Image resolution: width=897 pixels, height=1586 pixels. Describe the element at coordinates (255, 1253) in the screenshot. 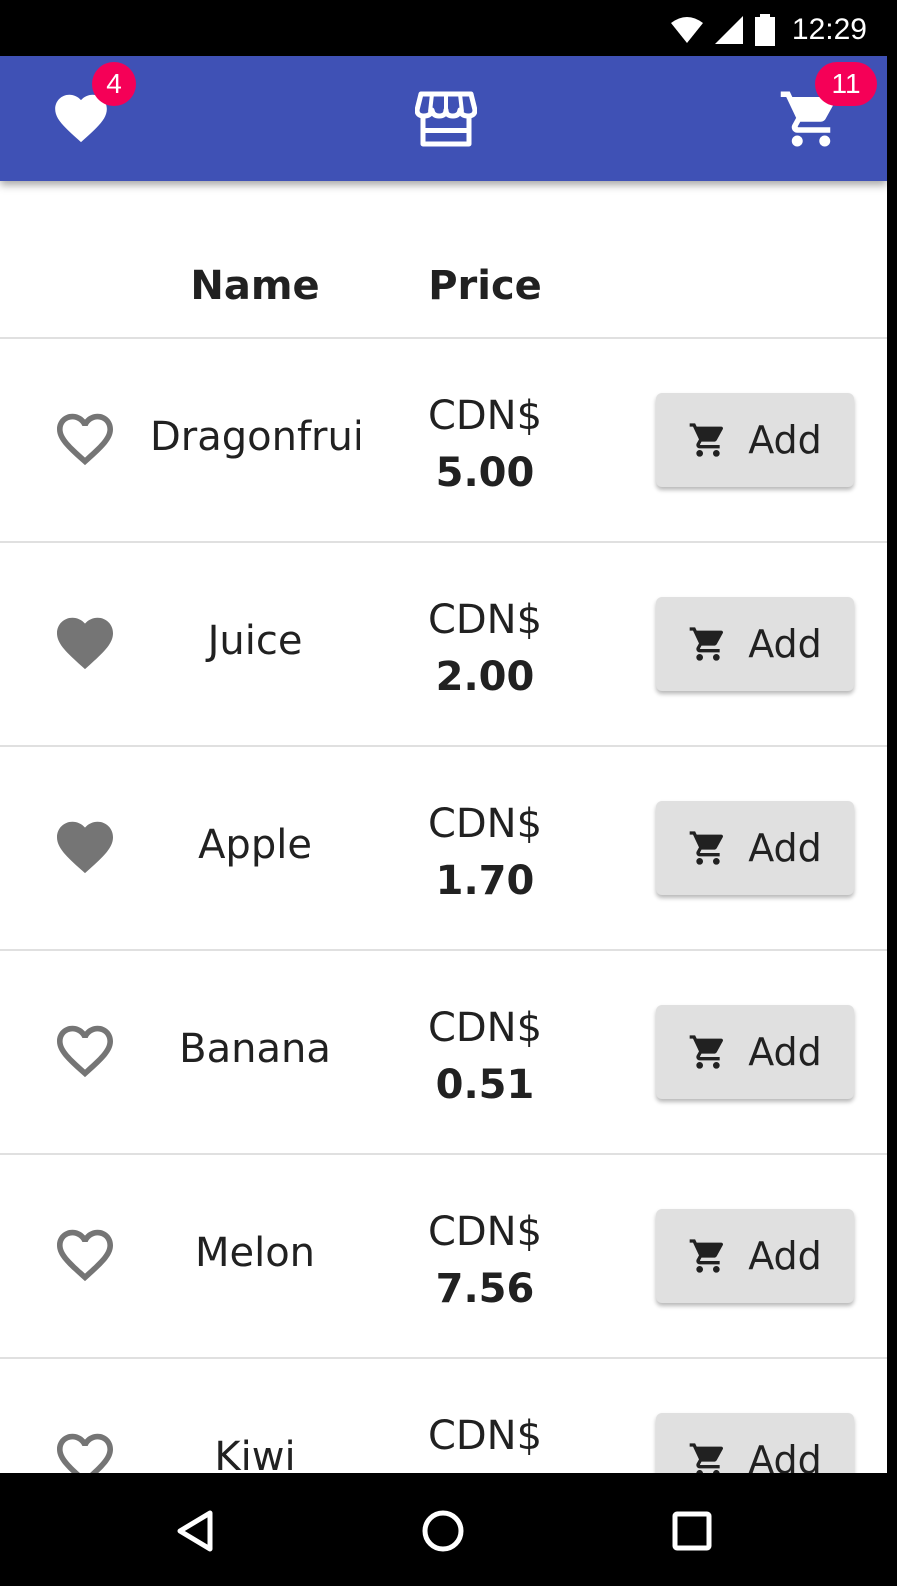

I see `product-name: Melon` at that location.